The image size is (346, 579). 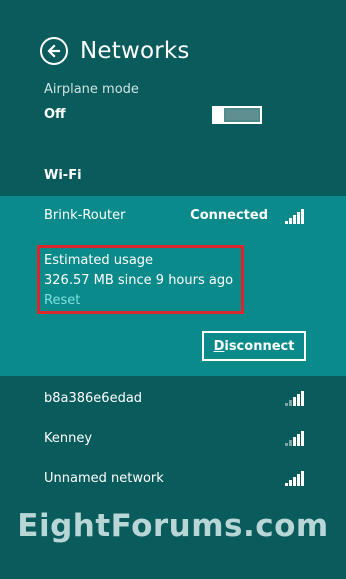 I want to click on back-arrow-icon, so click(x=54, y=51).